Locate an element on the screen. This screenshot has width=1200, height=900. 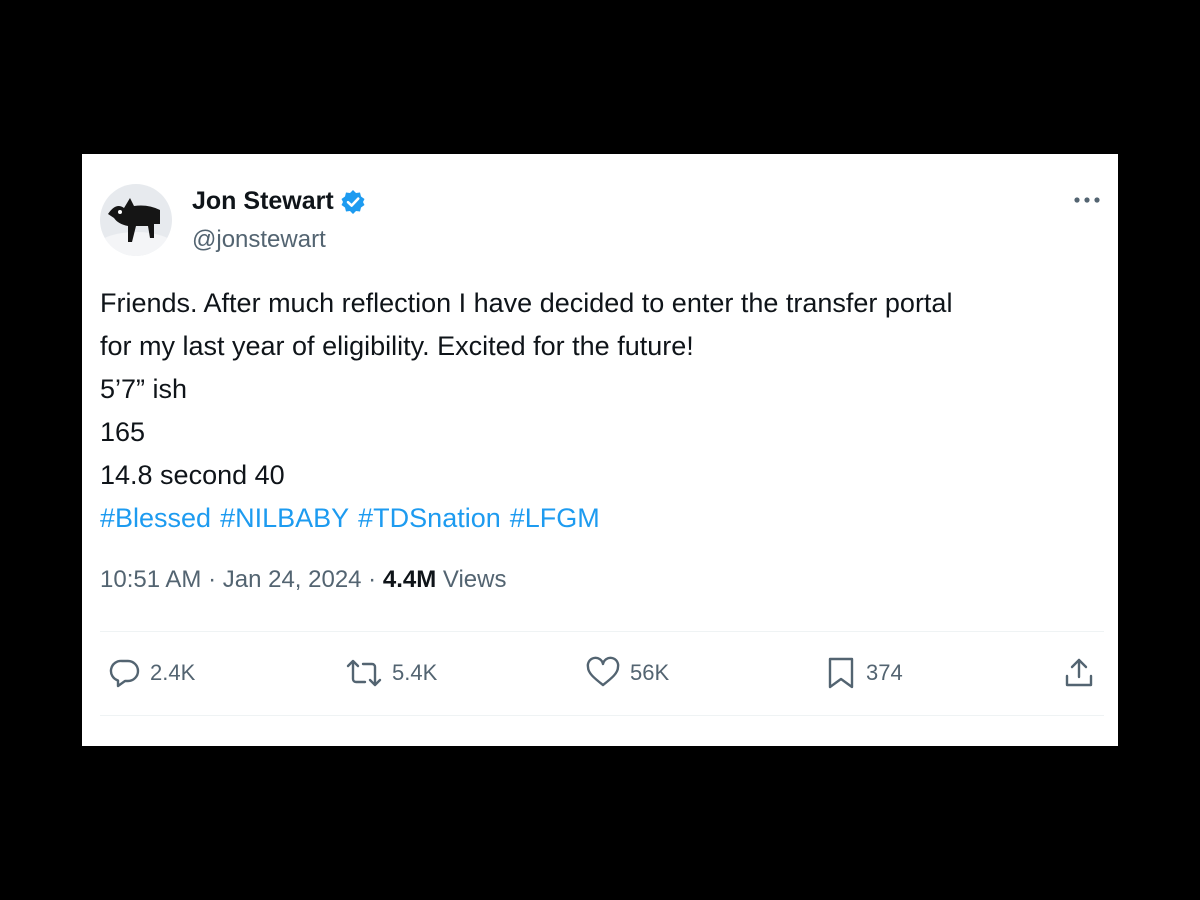
views-count: 4.4M is located at coordinates (409, 579).